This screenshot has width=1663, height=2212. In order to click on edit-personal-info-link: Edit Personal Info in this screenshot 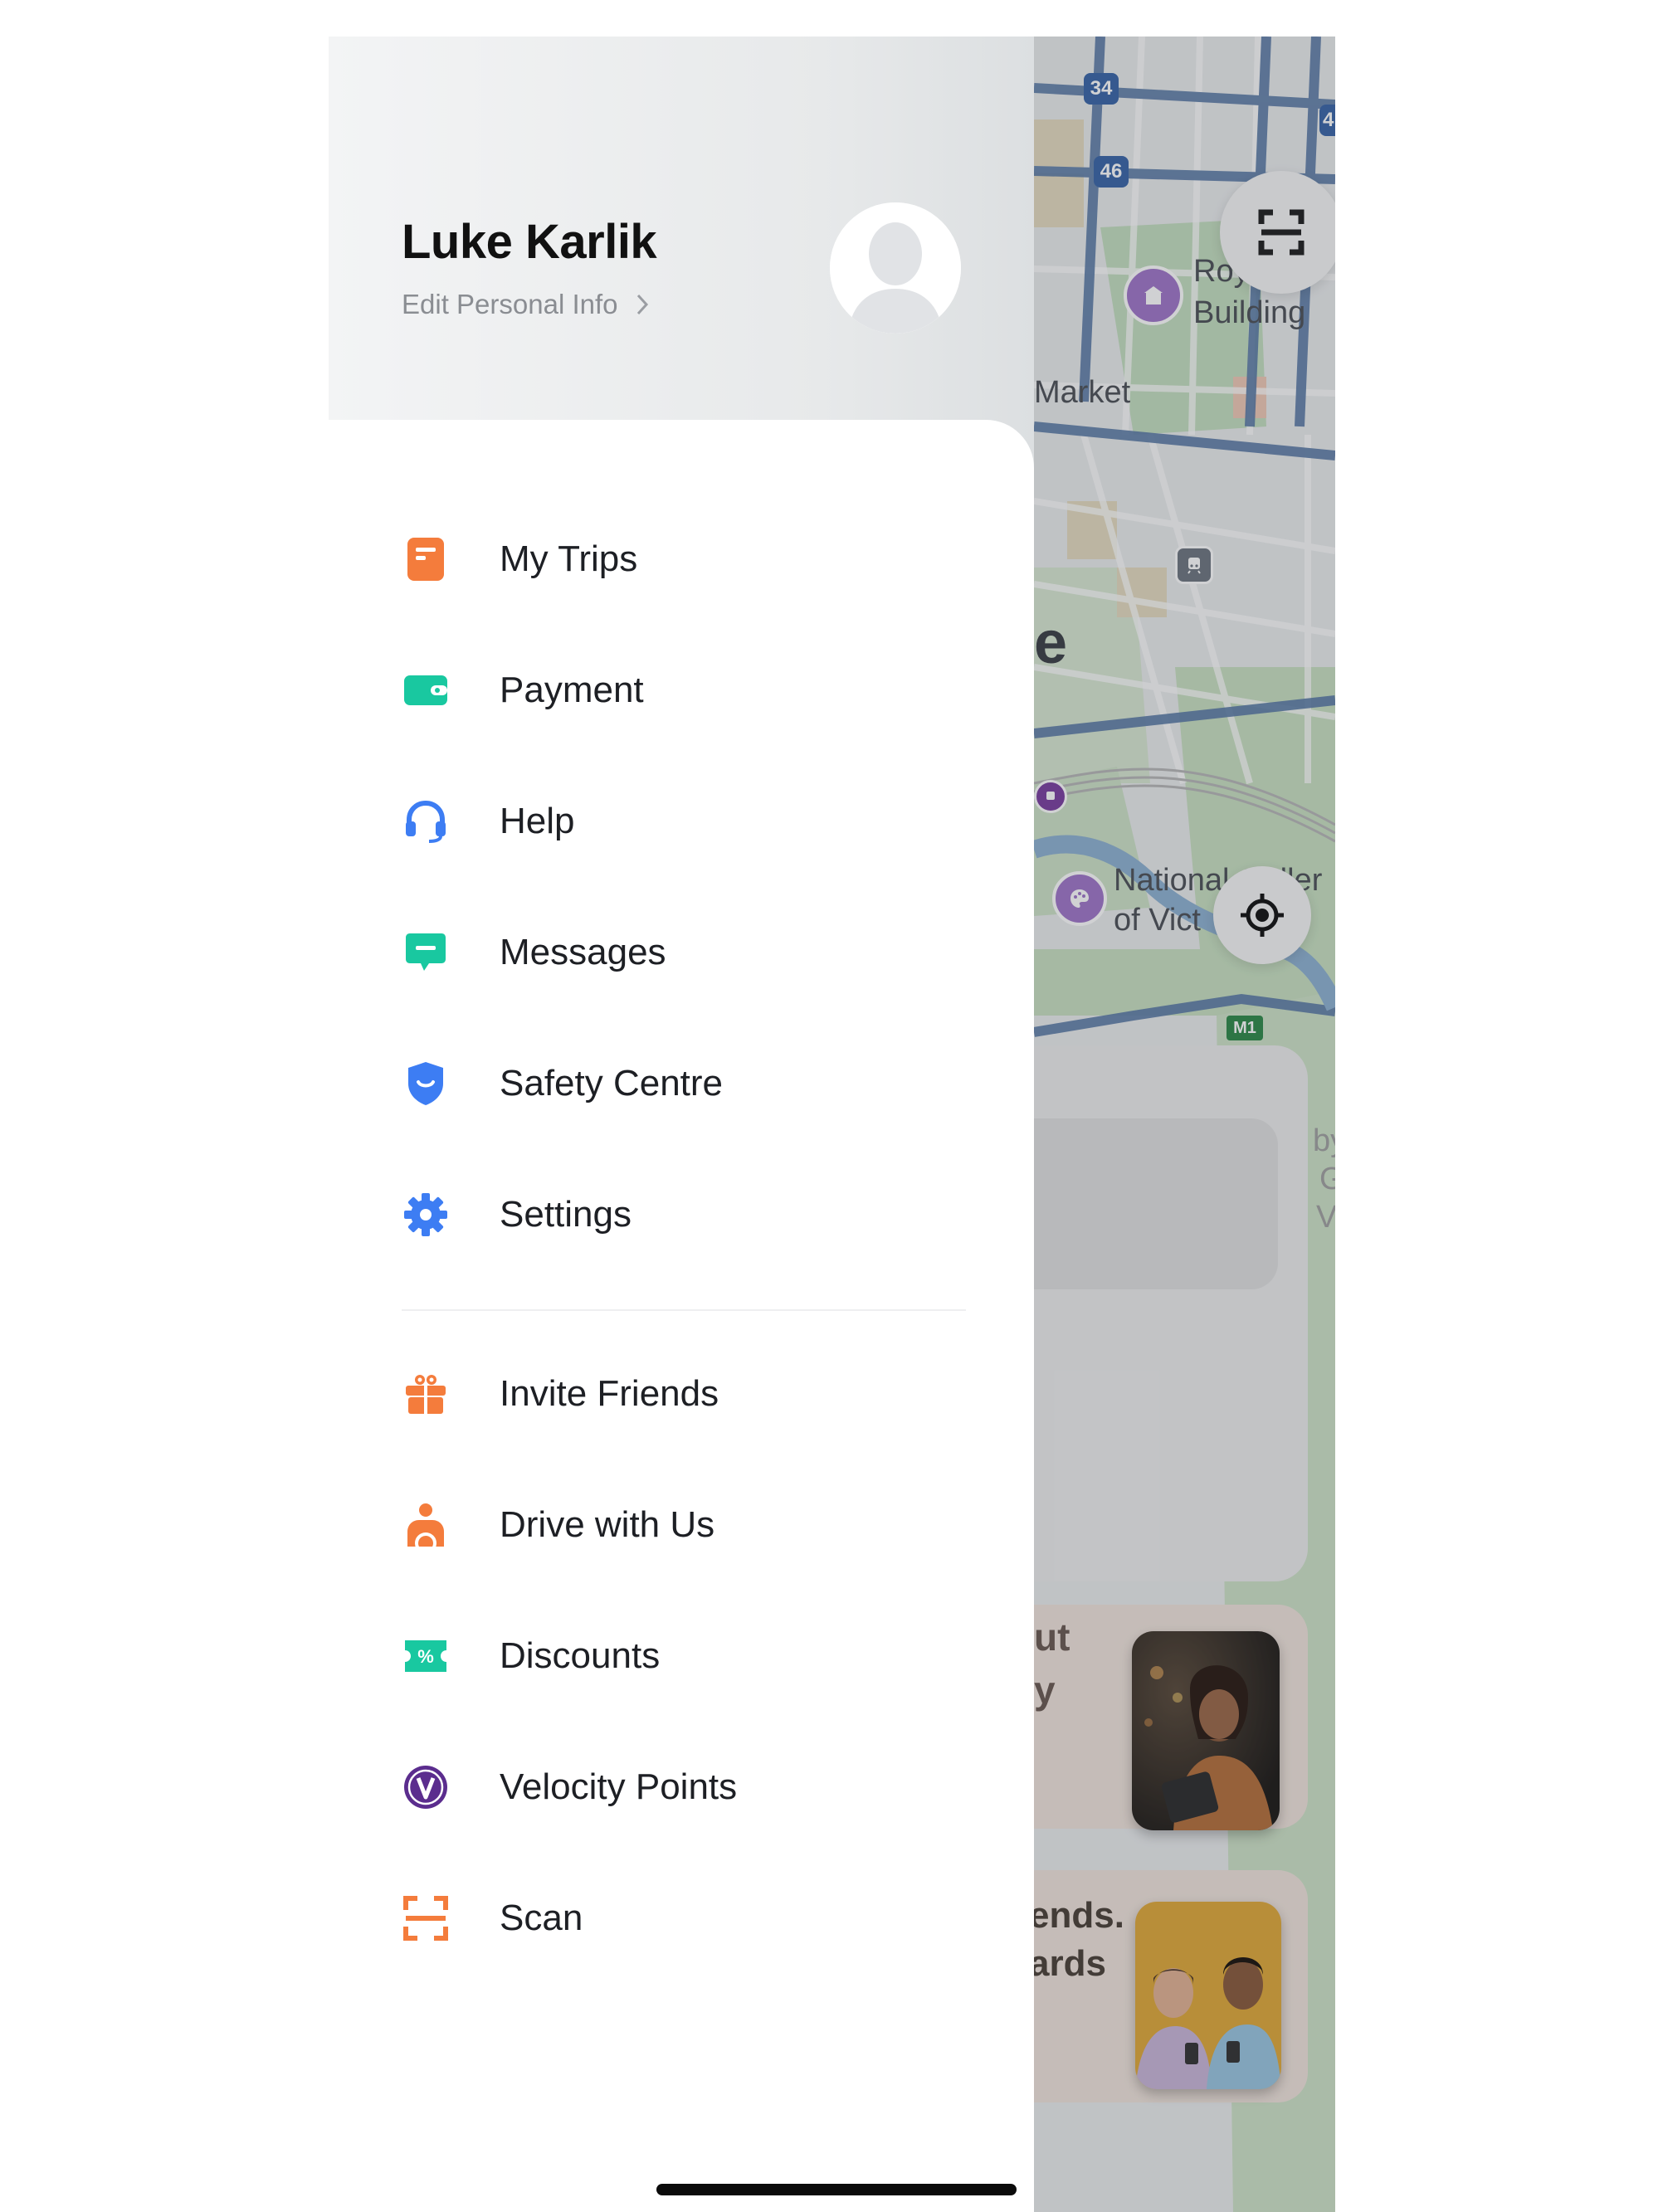, I will do `click(526, 304)`.